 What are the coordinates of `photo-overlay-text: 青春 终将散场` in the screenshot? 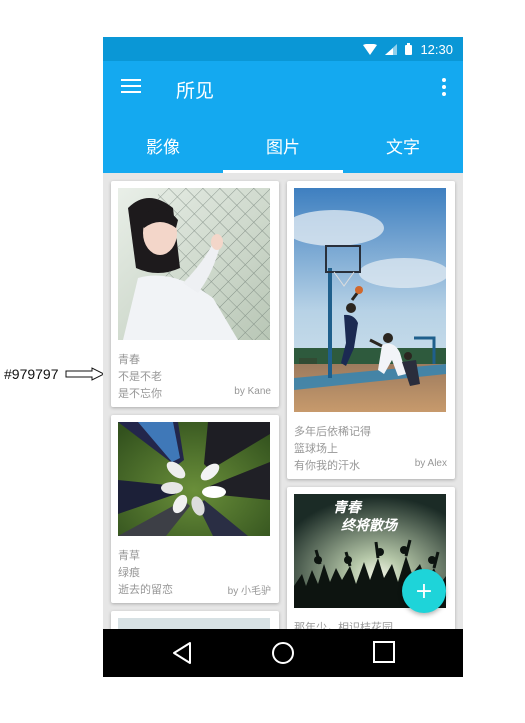 It's located at (362, 517).